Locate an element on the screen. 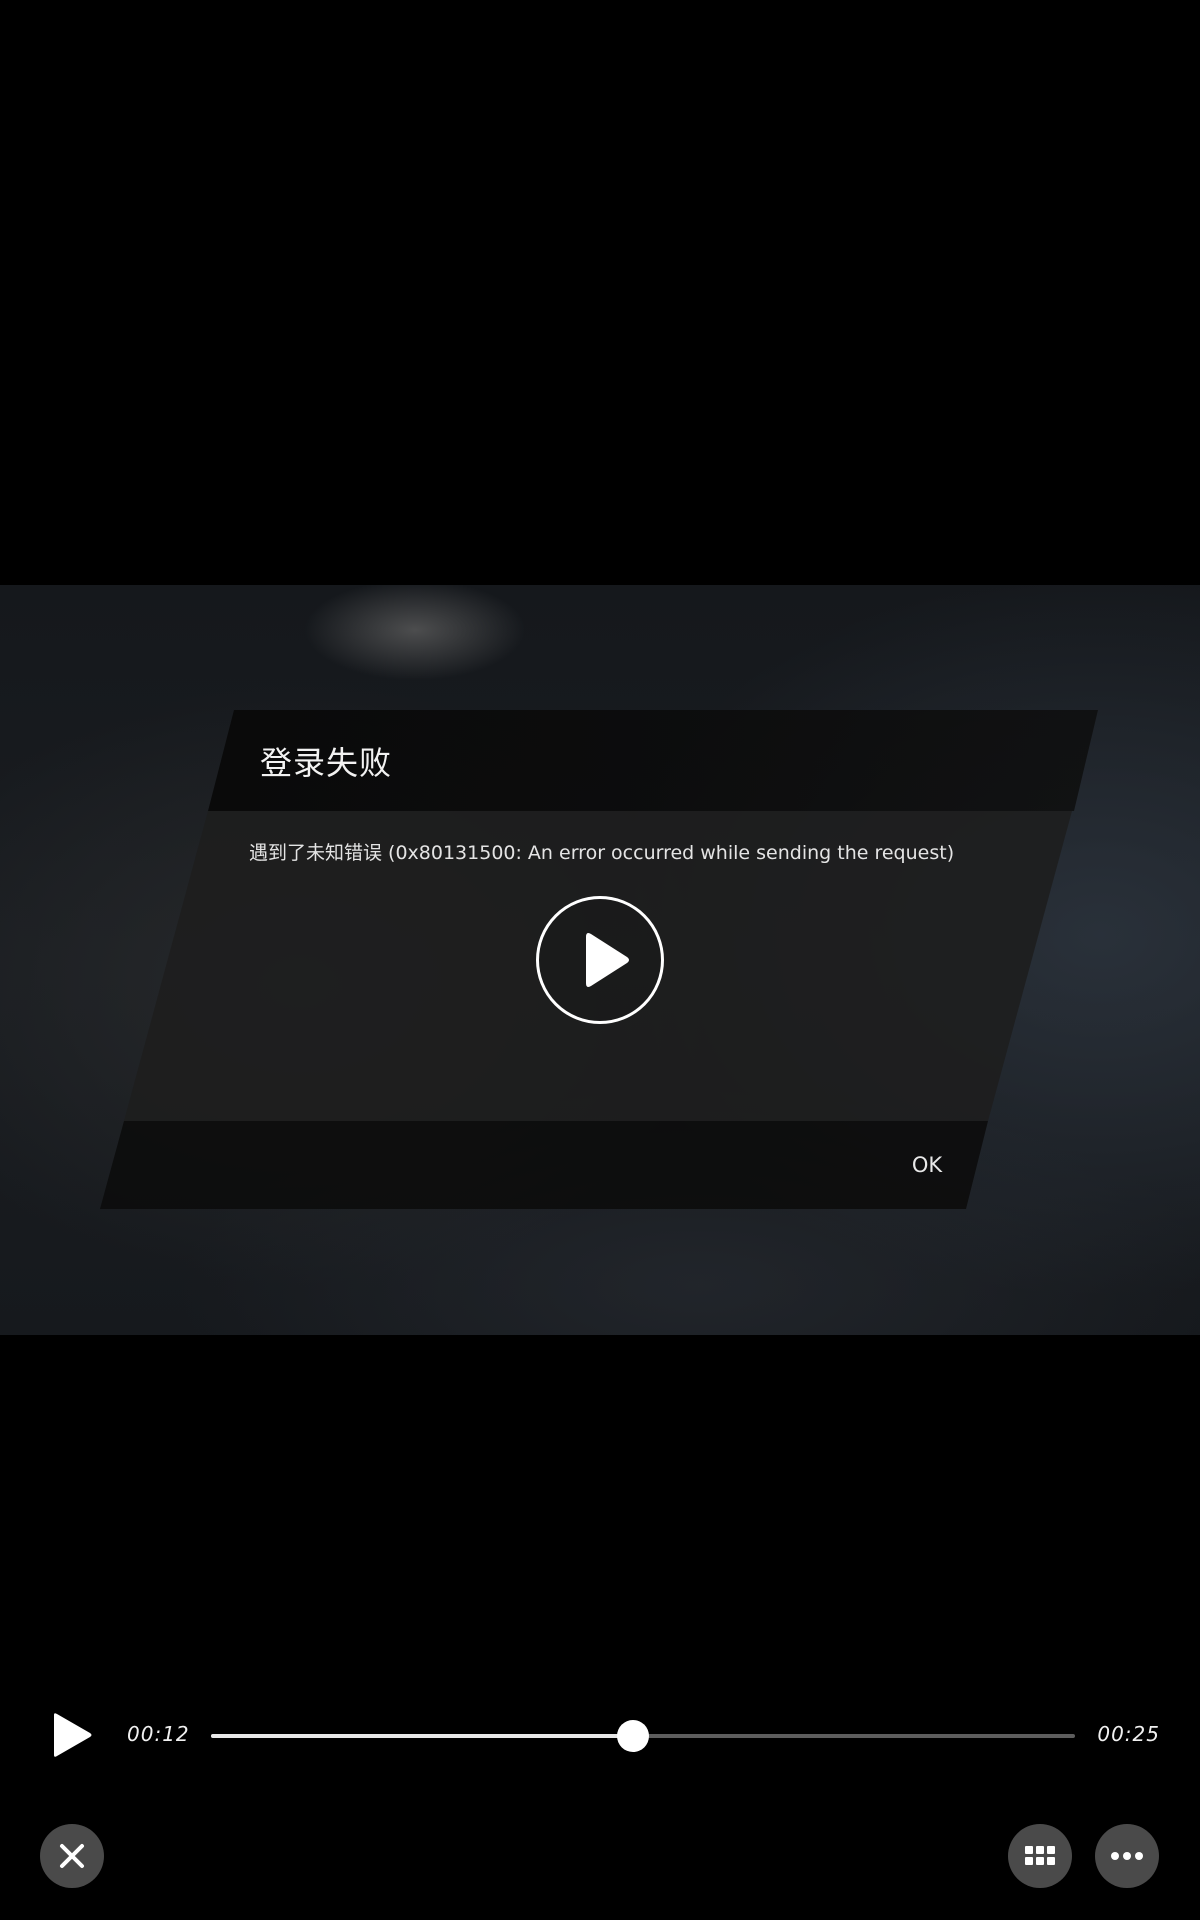 The width and height of the screenshot is (1200, 1920). grid-view-button is located at coordinates (1040, 1856).